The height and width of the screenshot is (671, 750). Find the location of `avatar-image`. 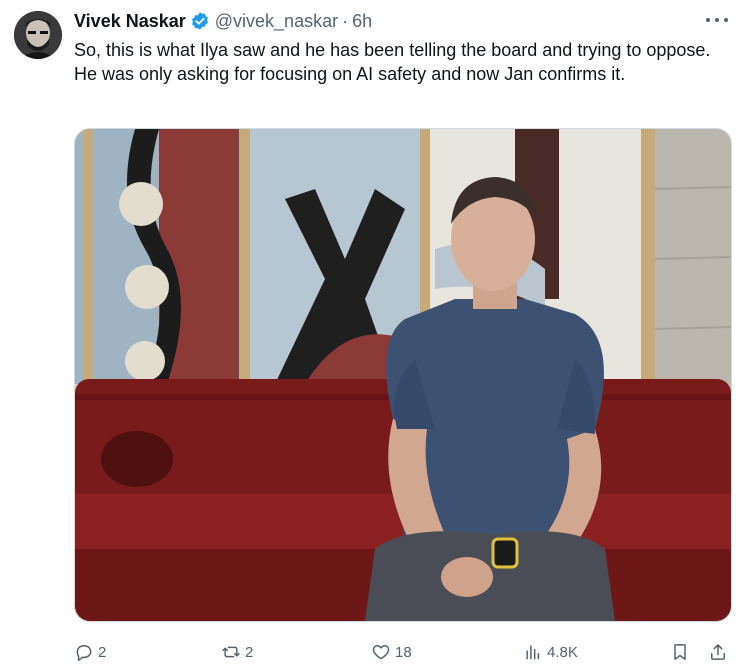

avatar-image is located at coordinates (38, 35).